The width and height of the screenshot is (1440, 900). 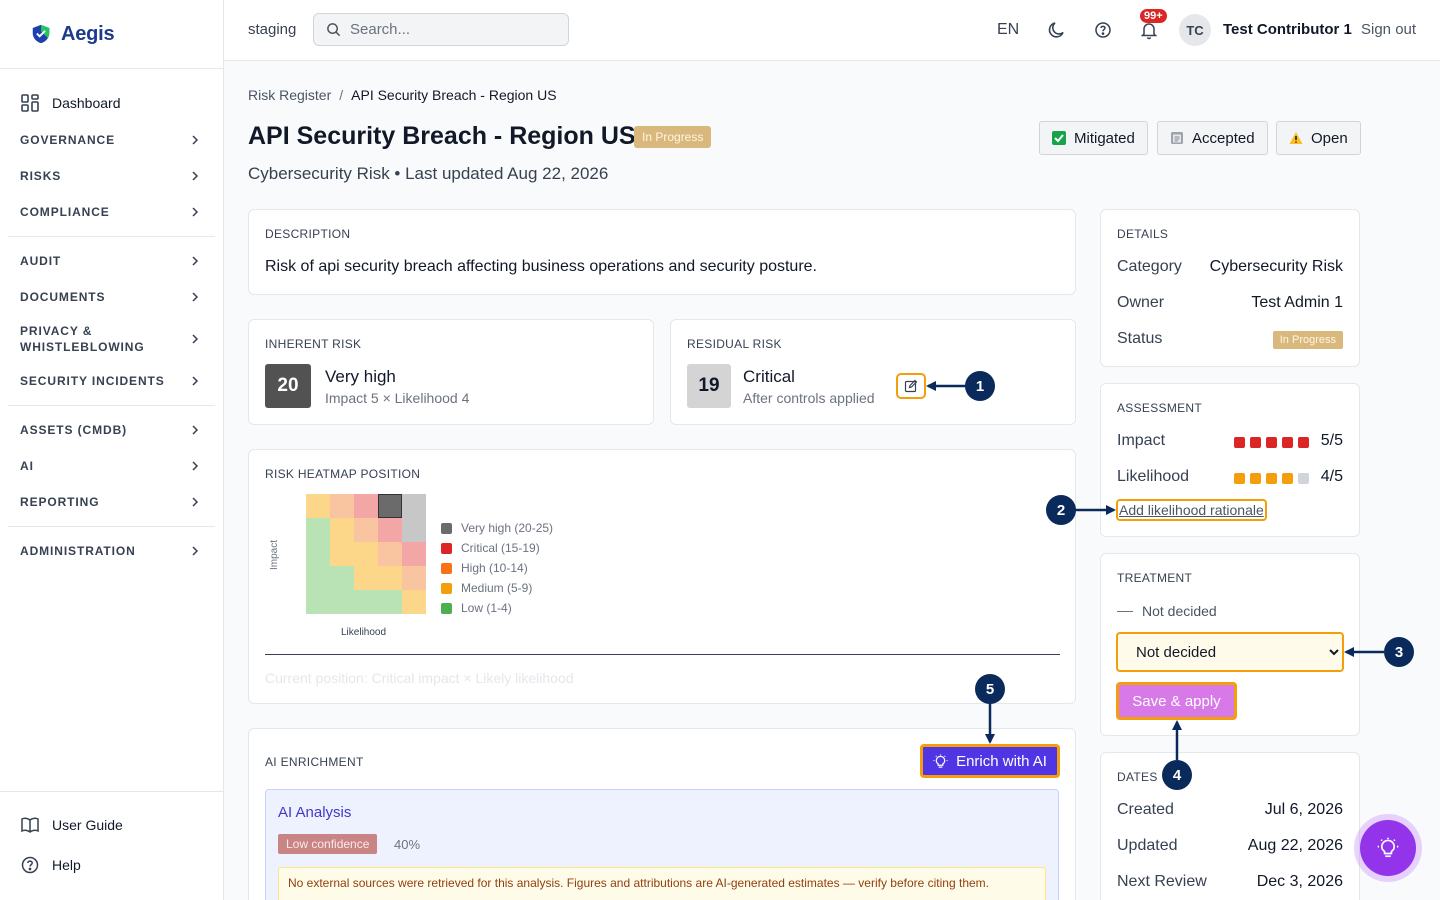 I want to click on inherent-score: 20, so click(x=288, y=386).